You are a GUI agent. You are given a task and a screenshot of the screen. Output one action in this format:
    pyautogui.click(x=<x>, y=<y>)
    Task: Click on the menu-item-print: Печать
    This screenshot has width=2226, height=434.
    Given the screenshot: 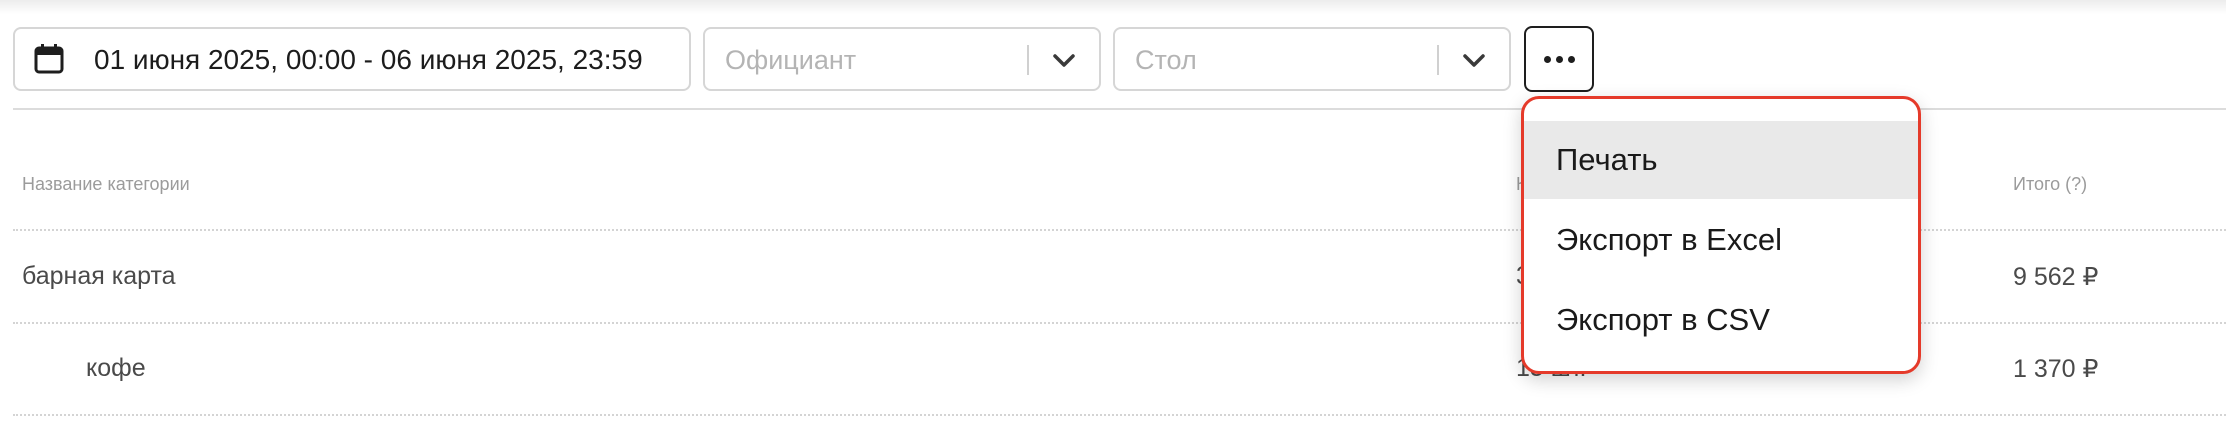 What is the action you would take?
    pyautogui.click(x=1721, y=160)
    